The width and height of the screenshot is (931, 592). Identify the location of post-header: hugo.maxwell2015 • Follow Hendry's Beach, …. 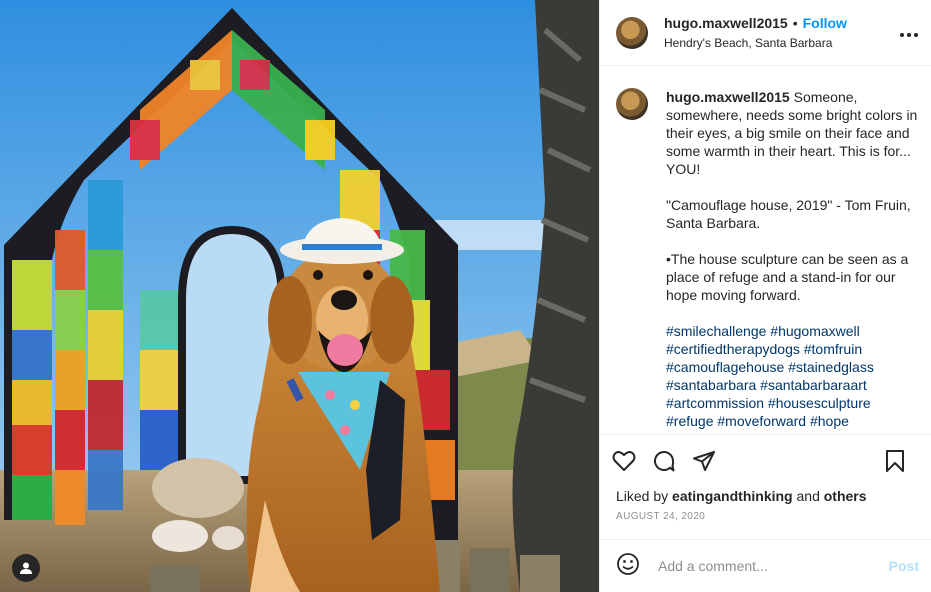
(765, 33).